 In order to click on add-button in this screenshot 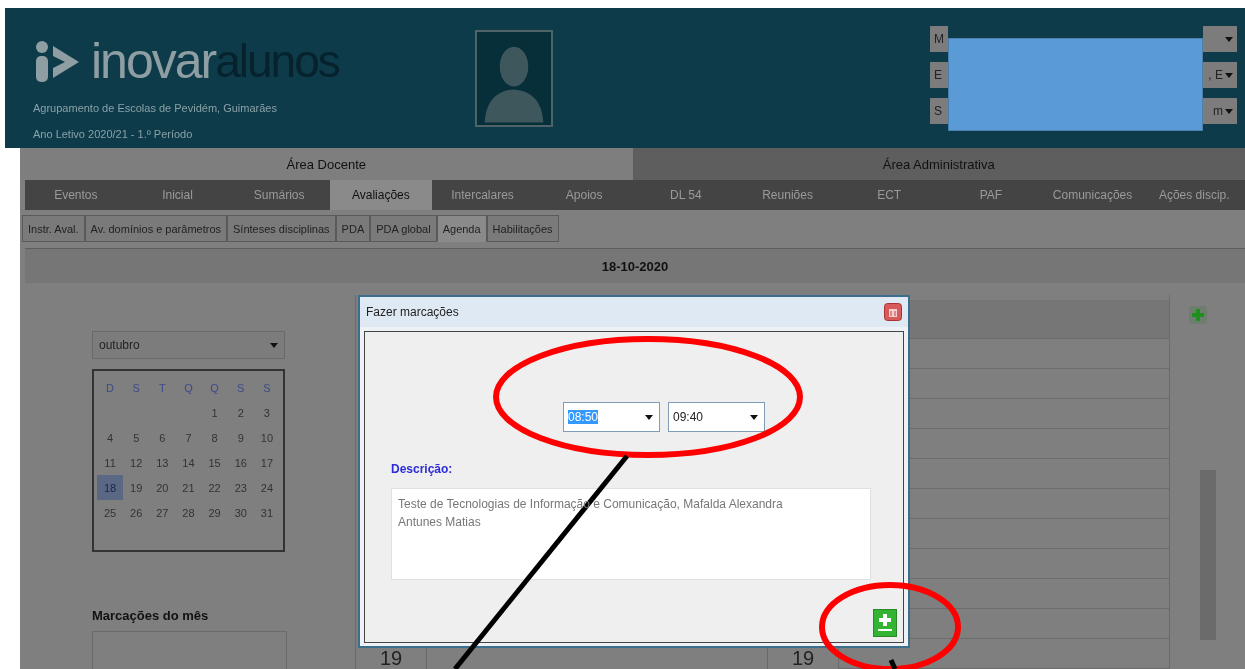, I will do `click(885, 623)`.